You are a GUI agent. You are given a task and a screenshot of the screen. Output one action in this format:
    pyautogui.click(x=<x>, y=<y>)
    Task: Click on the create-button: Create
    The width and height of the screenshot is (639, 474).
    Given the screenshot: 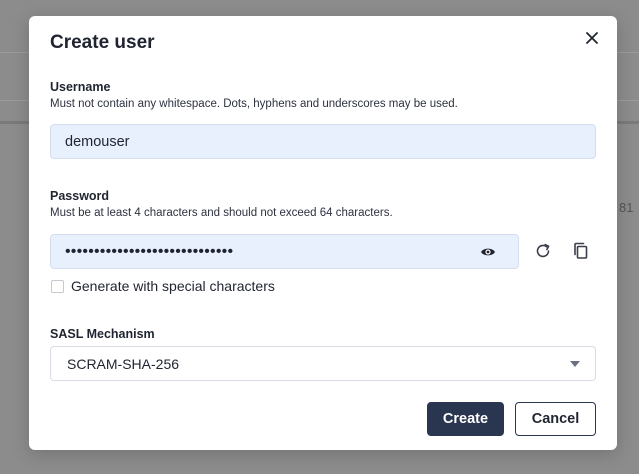 What is the action you would take?
    pyautogui.click(x=465, y=419)
    